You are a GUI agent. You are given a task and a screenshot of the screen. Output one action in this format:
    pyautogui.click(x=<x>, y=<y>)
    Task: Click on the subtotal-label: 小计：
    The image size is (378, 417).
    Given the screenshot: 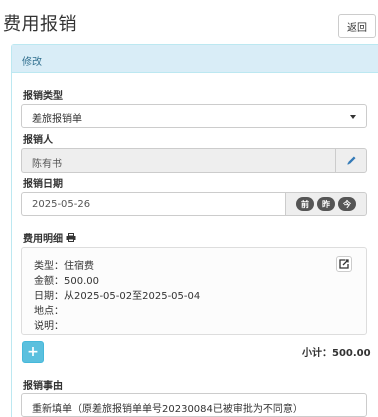 What is the action you would take?
    pyautogui.click(x=317, y=353)
    